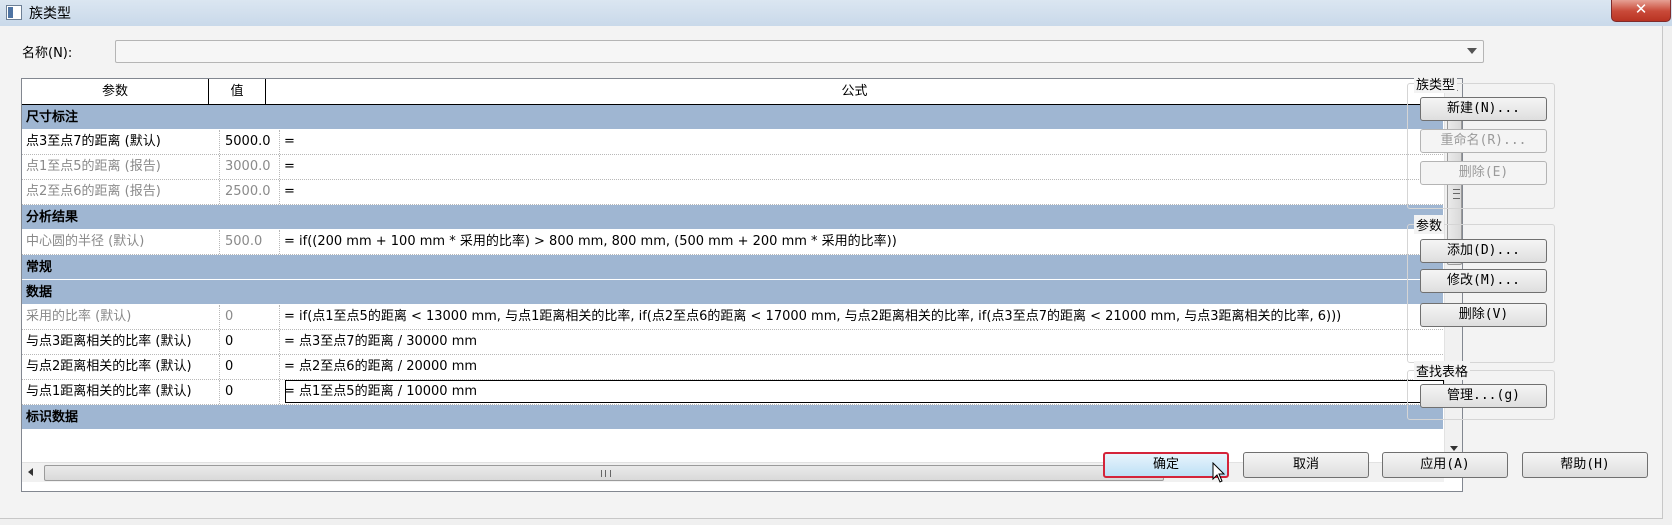  I want to click on group-row: 尺寸标注, so click(732, 117).